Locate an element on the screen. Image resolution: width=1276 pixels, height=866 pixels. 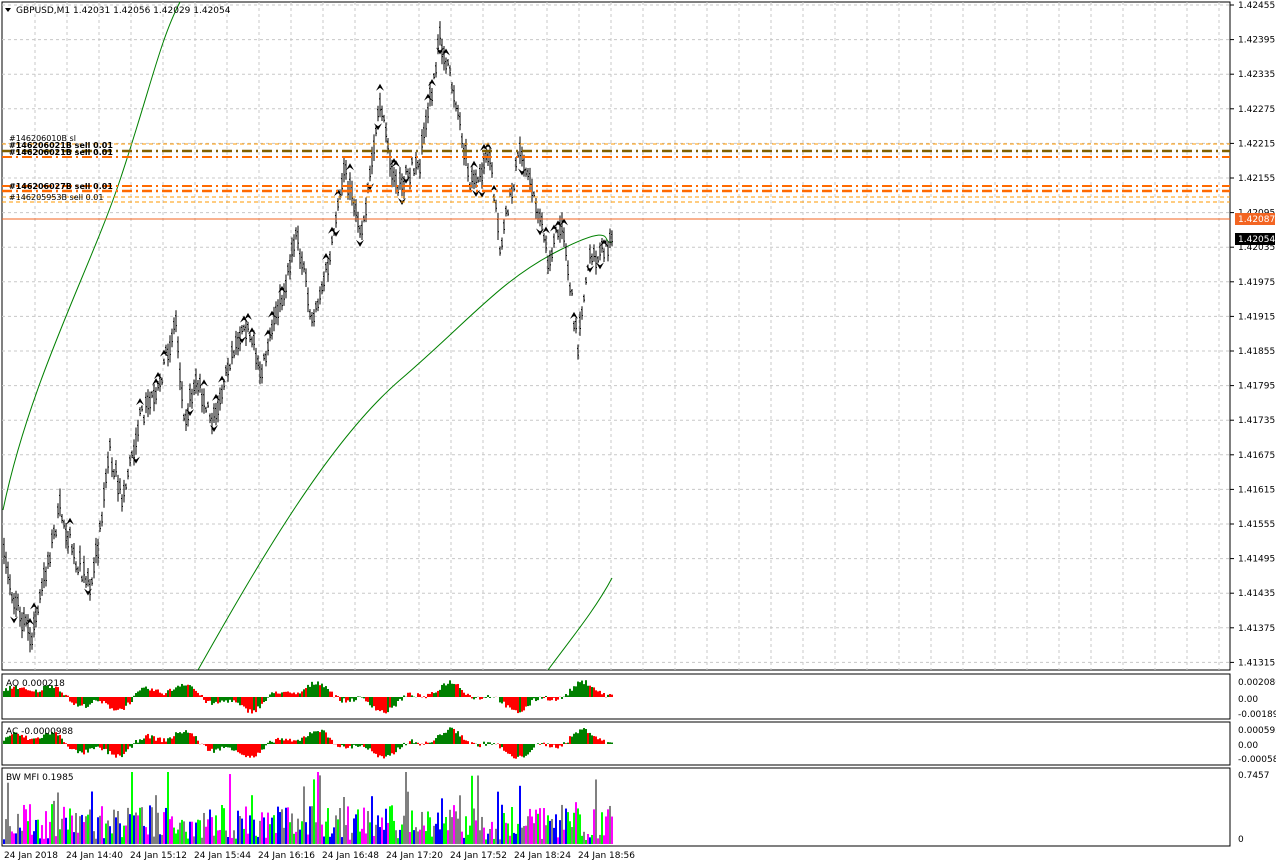
time-label: 24 Jan 16:48 is located at coordinates (350, 856).